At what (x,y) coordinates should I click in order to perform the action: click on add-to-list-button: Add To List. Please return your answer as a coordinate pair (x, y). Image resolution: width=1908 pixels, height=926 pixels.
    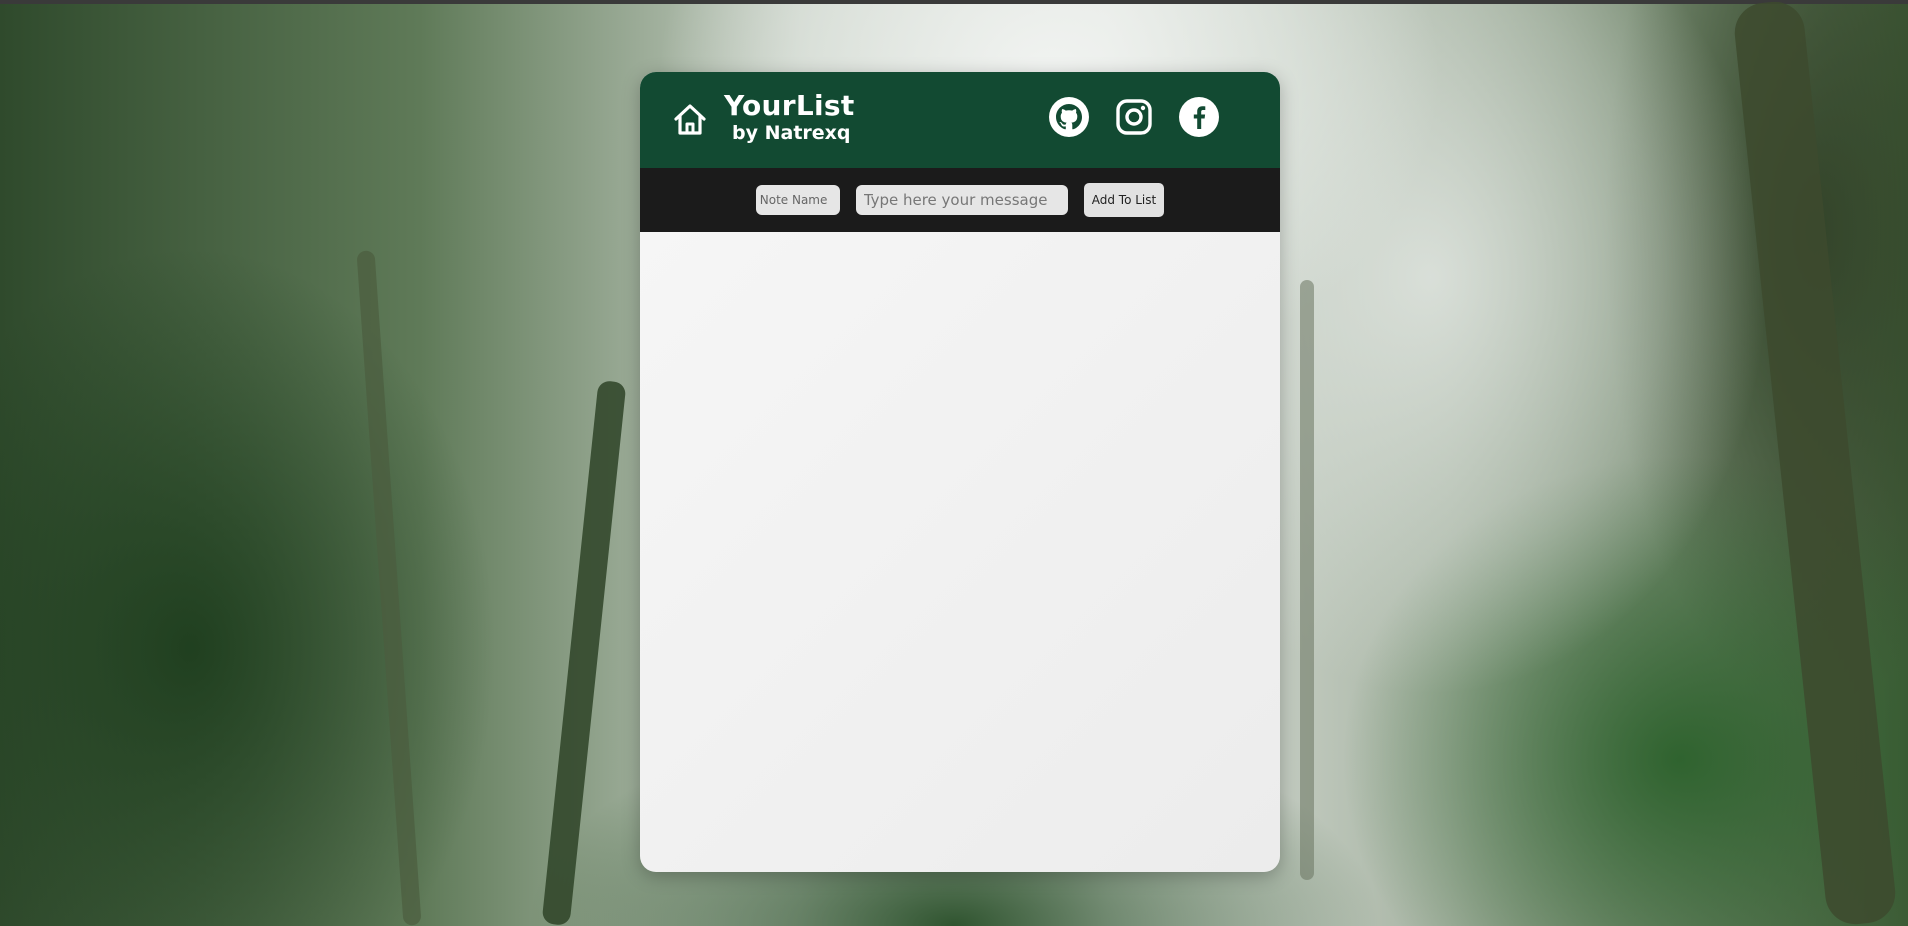
    Looking at the image, I should click on (1124, 200).